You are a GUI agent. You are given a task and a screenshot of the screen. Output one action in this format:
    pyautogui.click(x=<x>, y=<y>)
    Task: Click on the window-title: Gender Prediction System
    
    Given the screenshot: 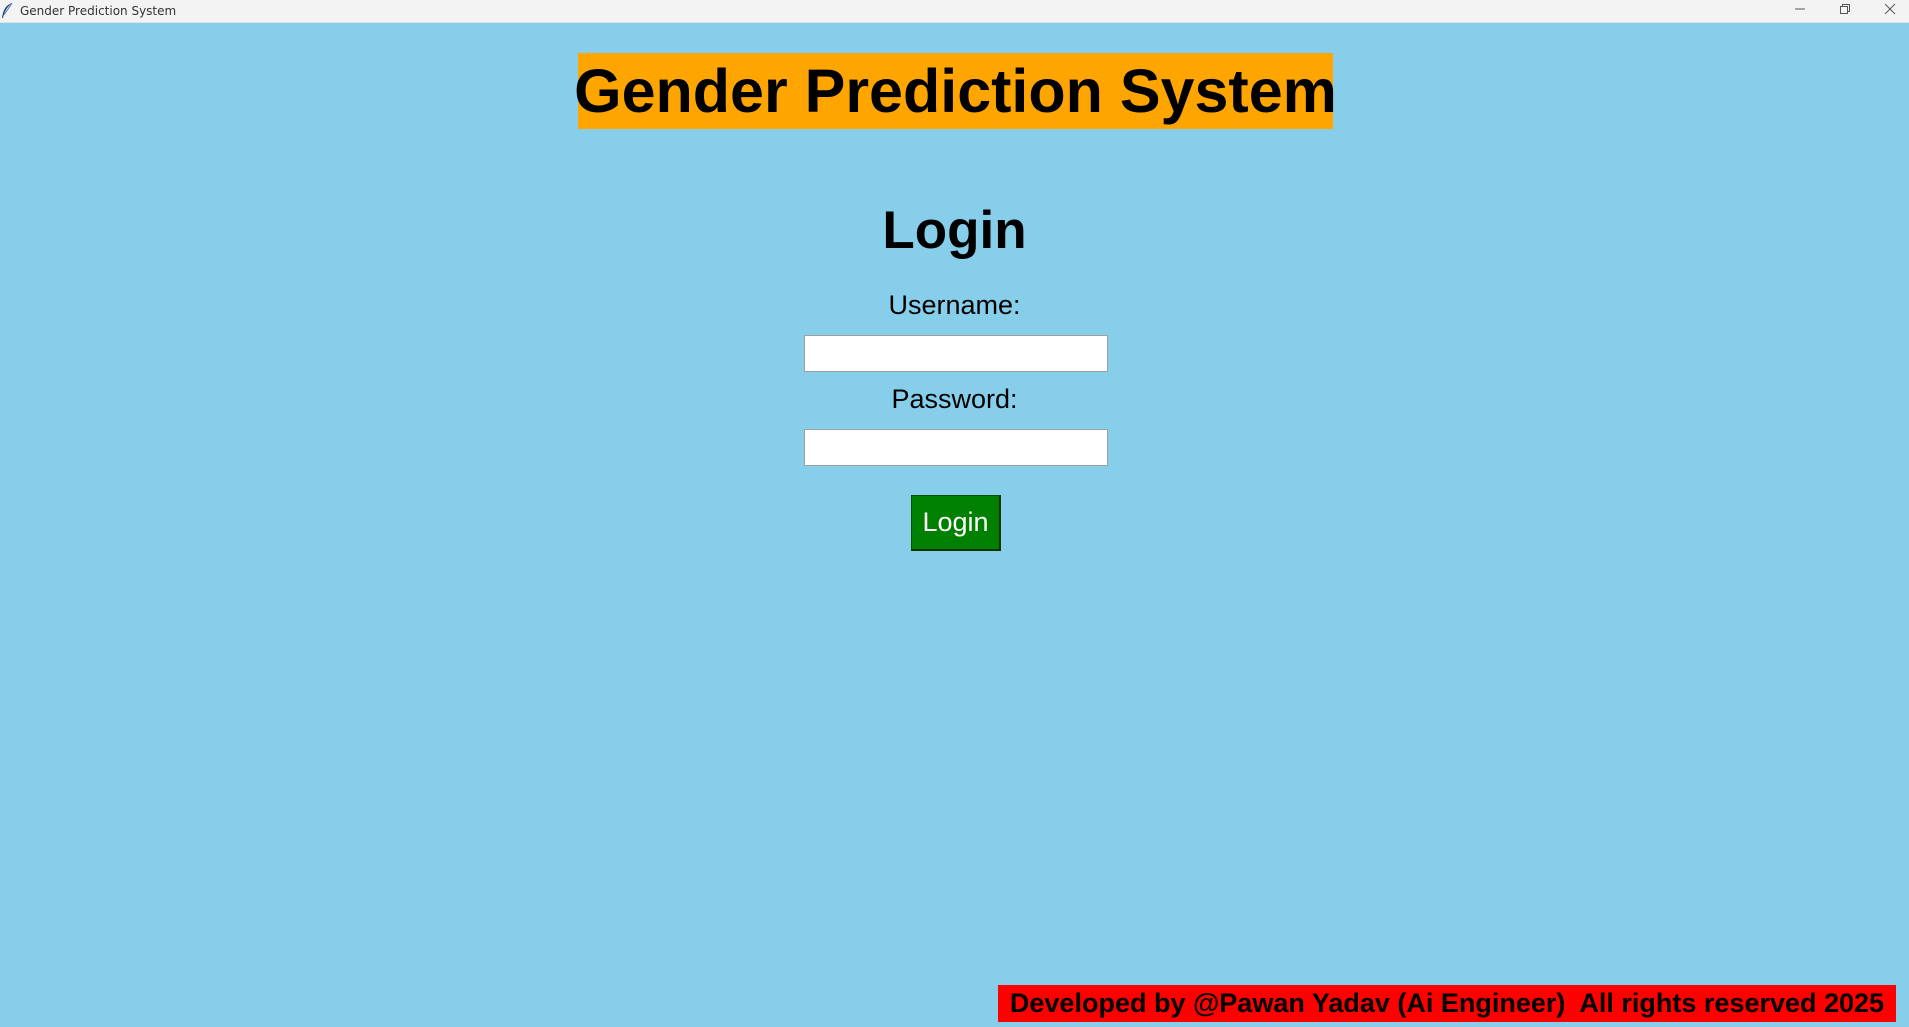 What is the action you would take?
    pyautogui.click(x=98, y=11)
    